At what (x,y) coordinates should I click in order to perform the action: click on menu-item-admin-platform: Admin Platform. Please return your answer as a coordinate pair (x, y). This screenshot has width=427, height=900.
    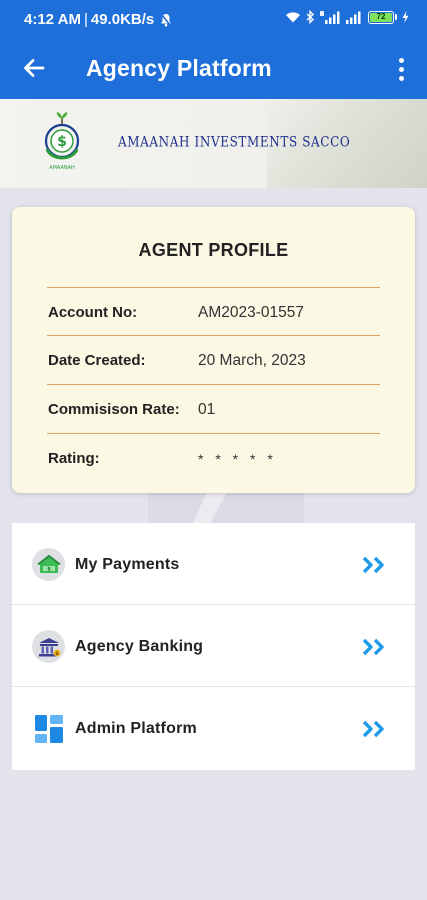
    Looking at the image, I should click on (213, 728).